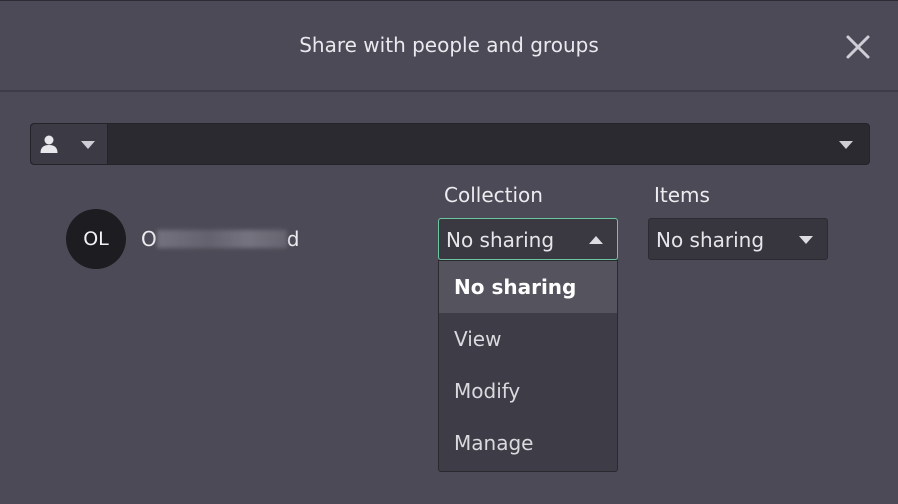 This screenshot has width=898, height=504. What do you see at coordinates (69, 144) in the screenshot?
I see `share-type-picker` at bounding box center [69, 144].